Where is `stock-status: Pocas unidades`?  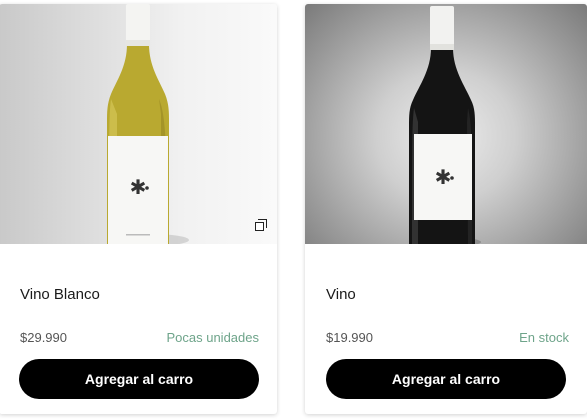
stock-status: Pocas unidades is located at coordinates (212, 337).